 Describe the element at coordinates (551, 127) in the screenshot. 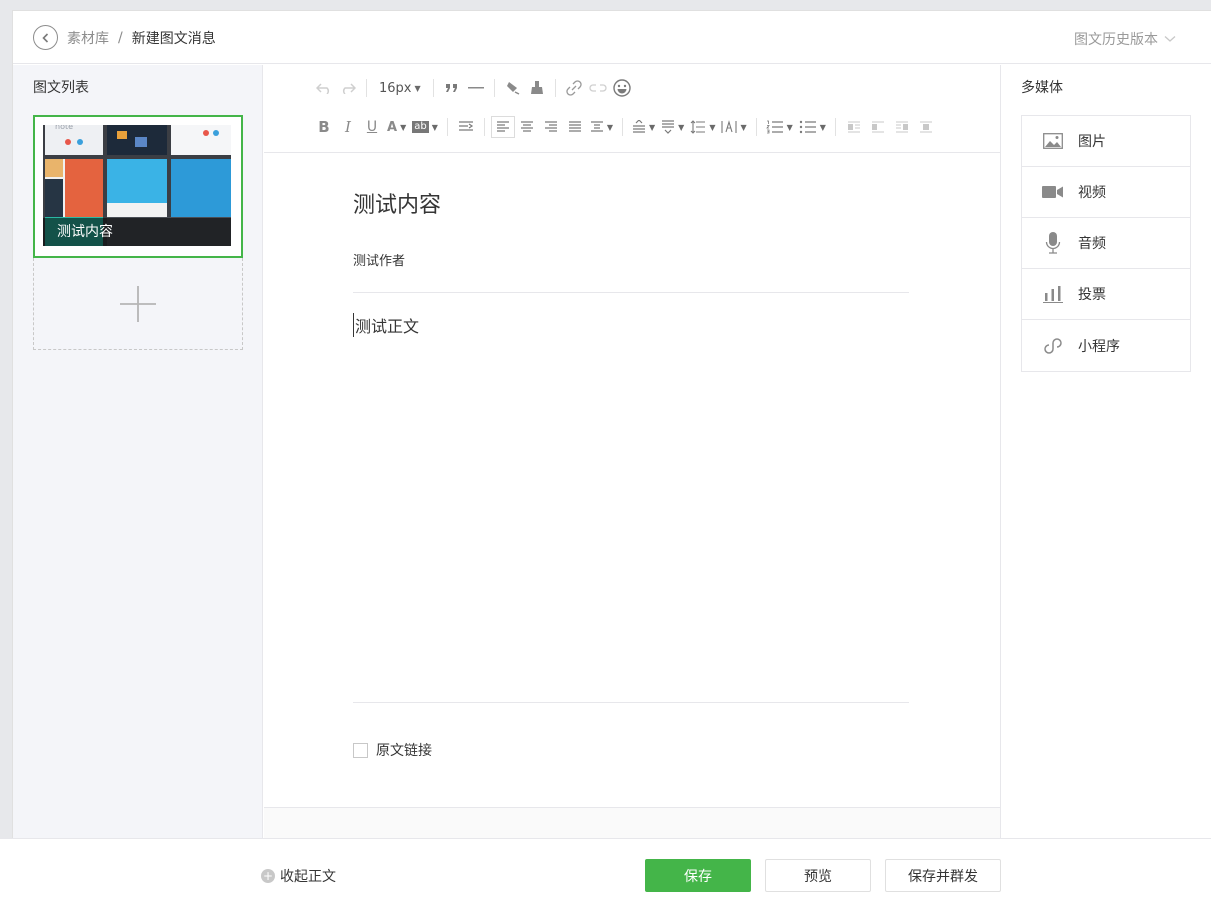

I see `align-right-icon` at that location.